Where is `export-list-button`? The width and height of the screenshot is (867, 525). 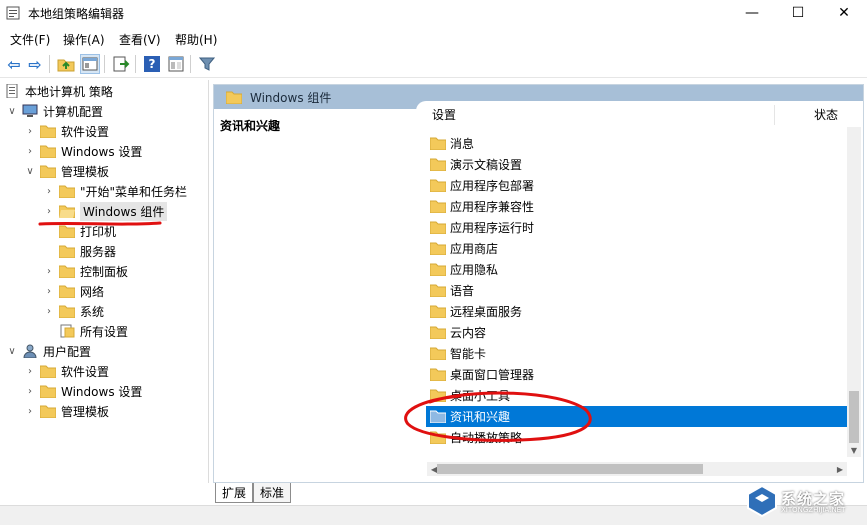
export-list-button is located at coordinates (121, 64).